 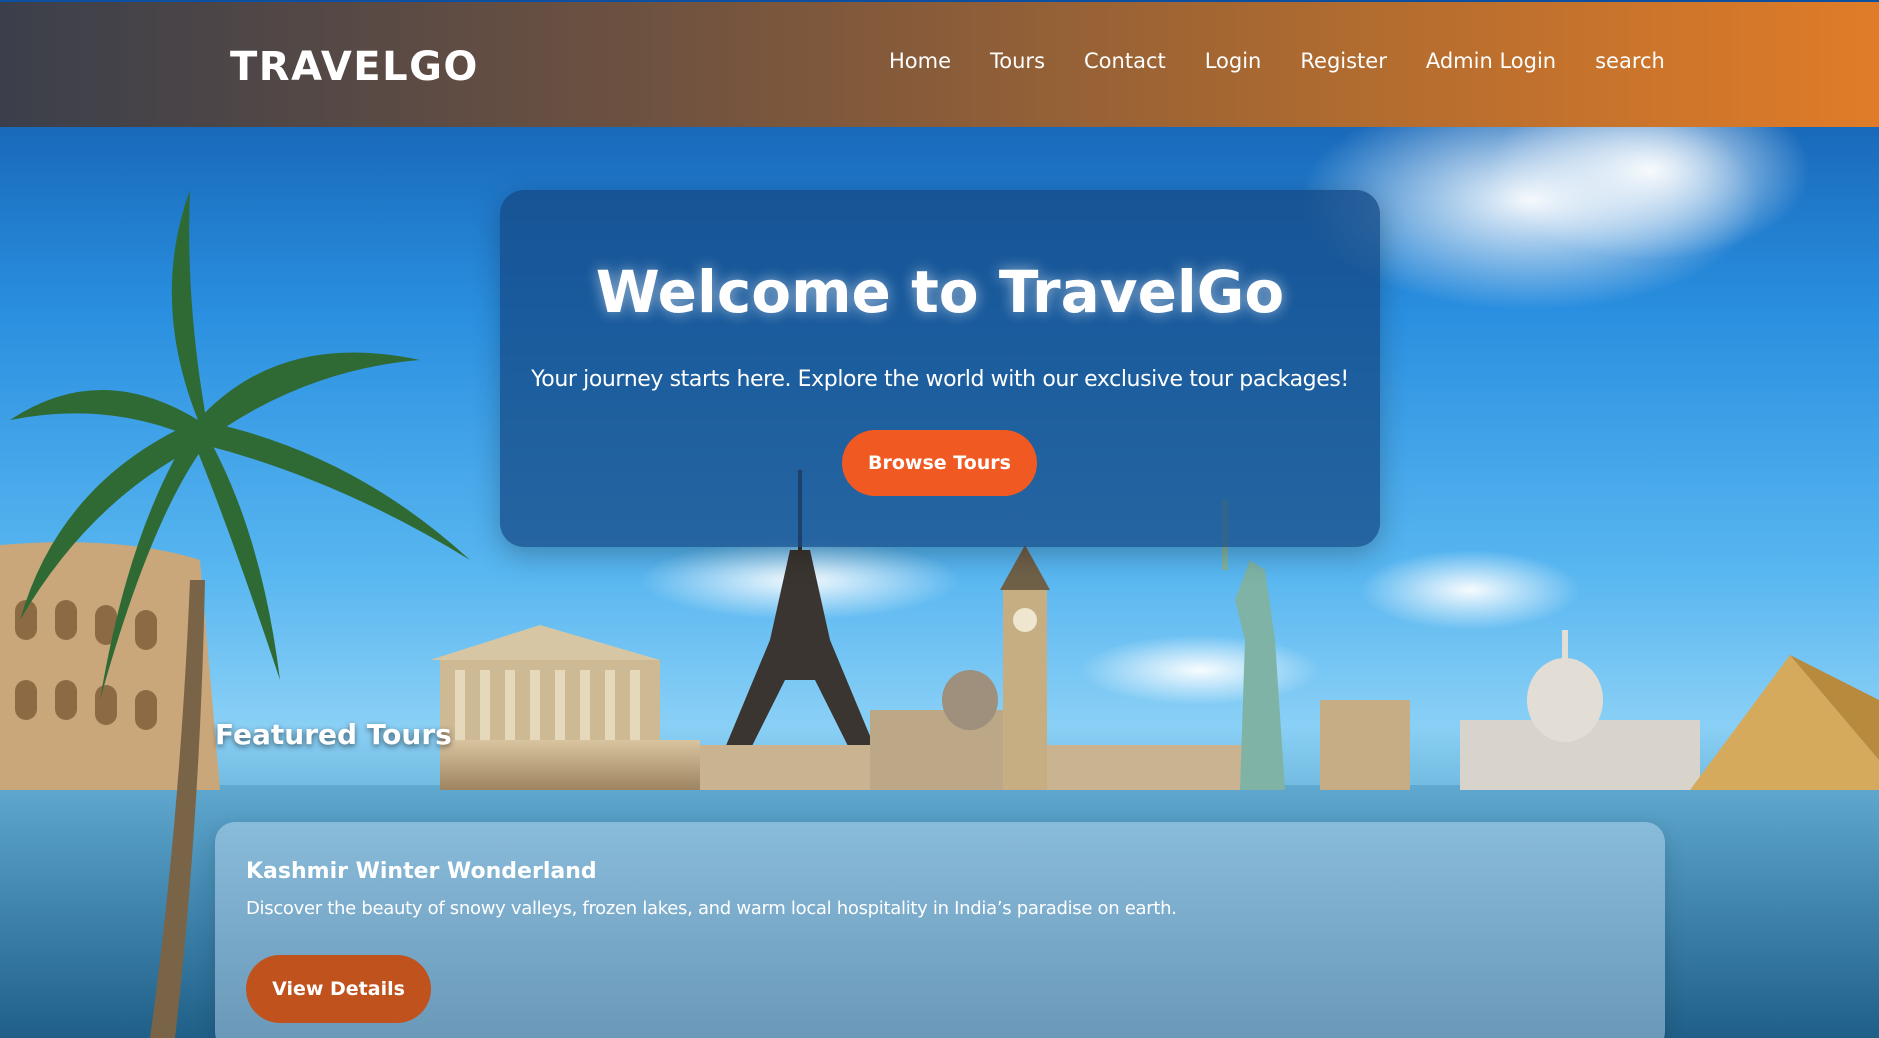 I want to click on nav-tours-link: Tours, so click(x=1017, y=61).